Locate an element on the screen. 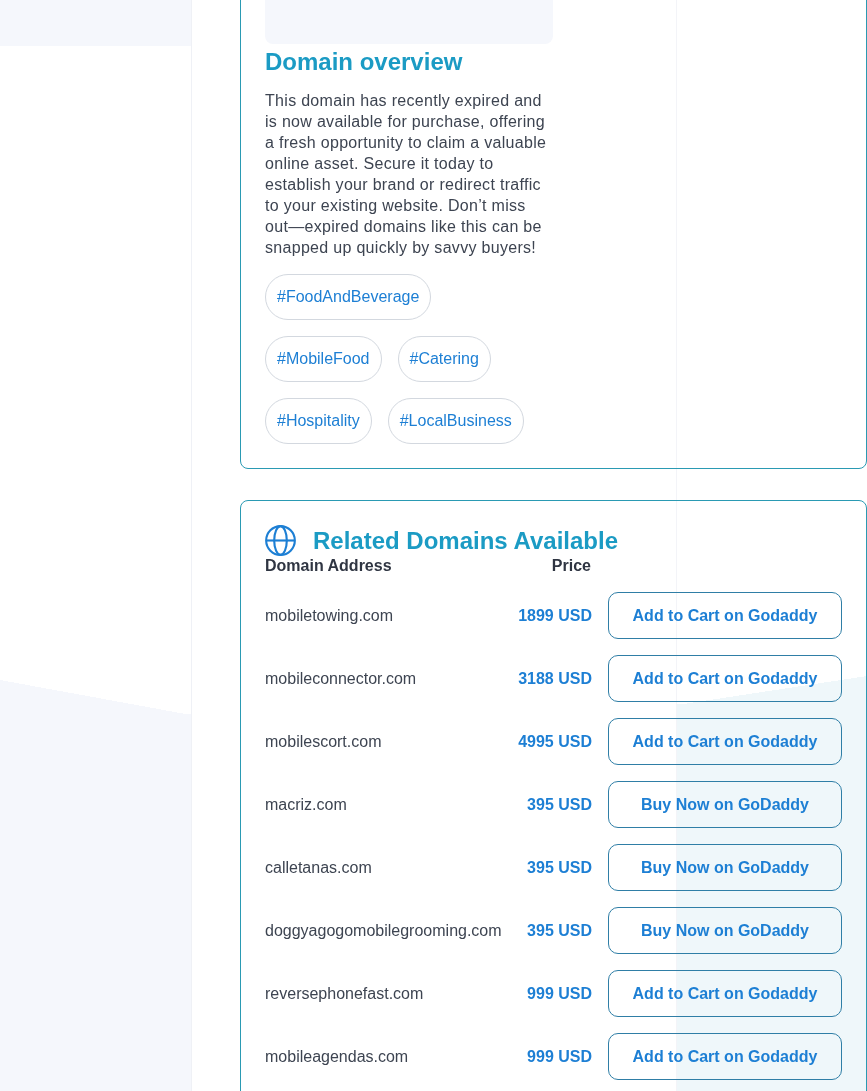 The width and height of the screenshot is (867, 1091). domain-price: 3188 USD is located at coordinates (555, 678).